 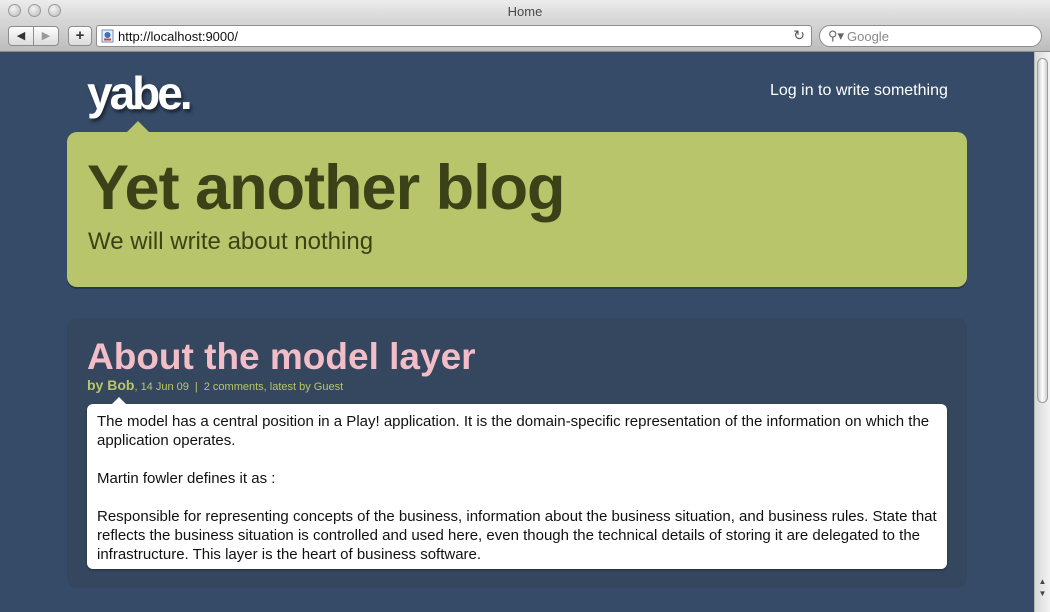 I want to click on search-placeholder: Google, so click(x=868, y=36).